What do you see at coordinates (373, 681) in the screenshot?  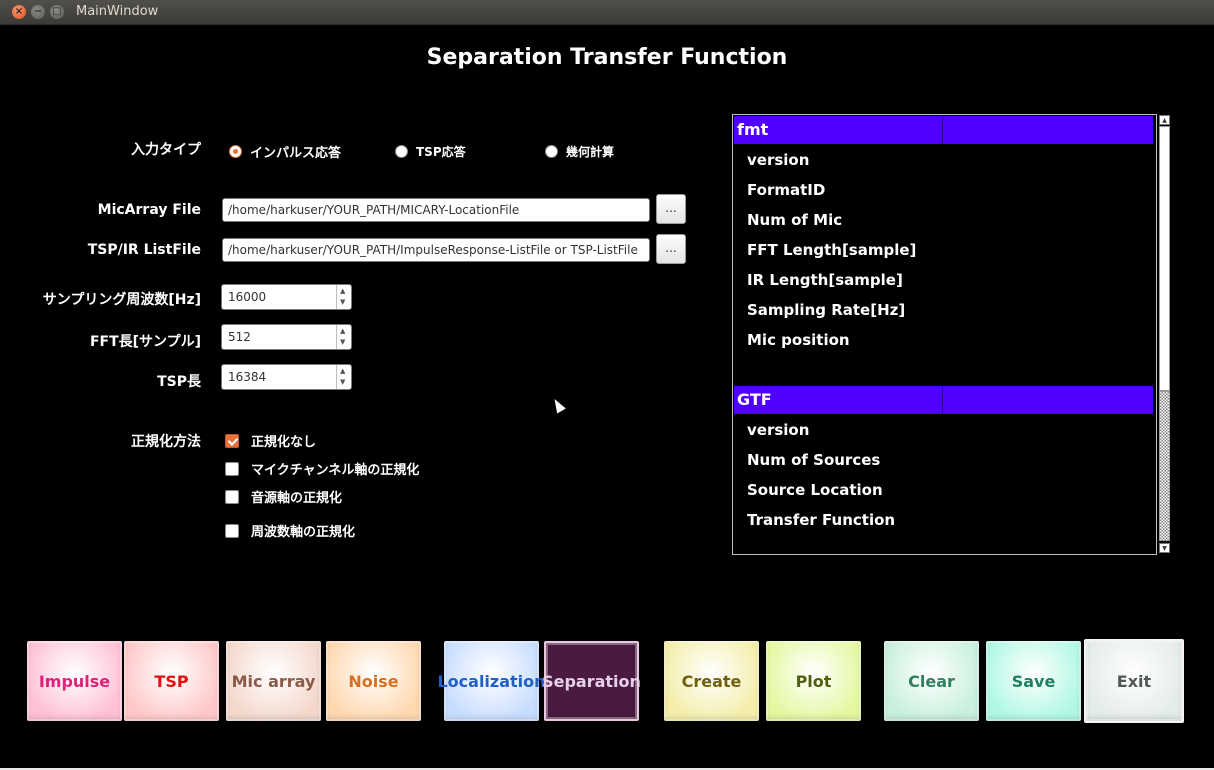 I see `noise-button: Noise` at bounding box center [373, 681].